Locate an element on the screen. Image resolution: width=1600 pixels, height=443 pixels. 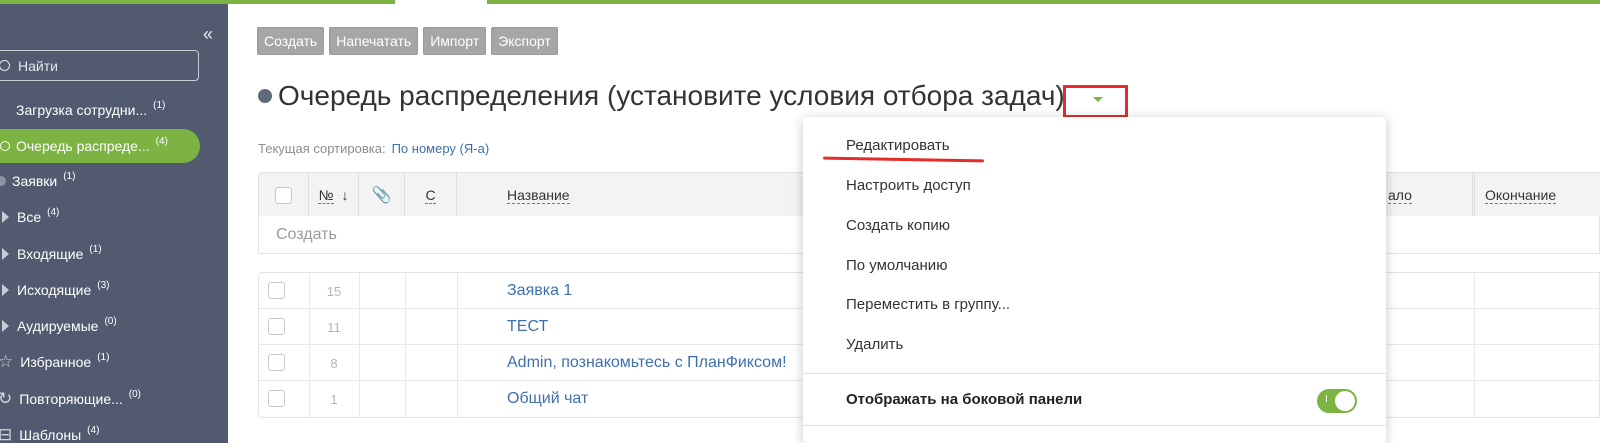
sidebar-item-templates: ⊟ Шаблоны (4) is located at coordinates (49, 430).